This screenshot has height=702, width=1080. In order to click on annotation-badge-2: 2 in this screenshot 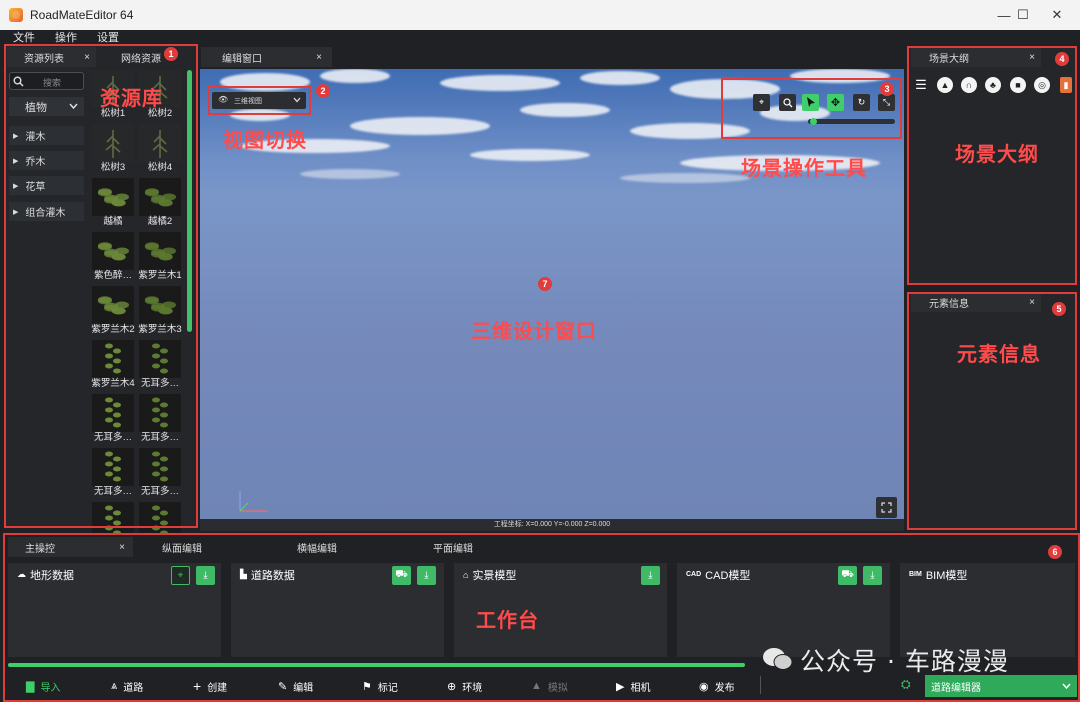, I will do `click(323, 91)`.